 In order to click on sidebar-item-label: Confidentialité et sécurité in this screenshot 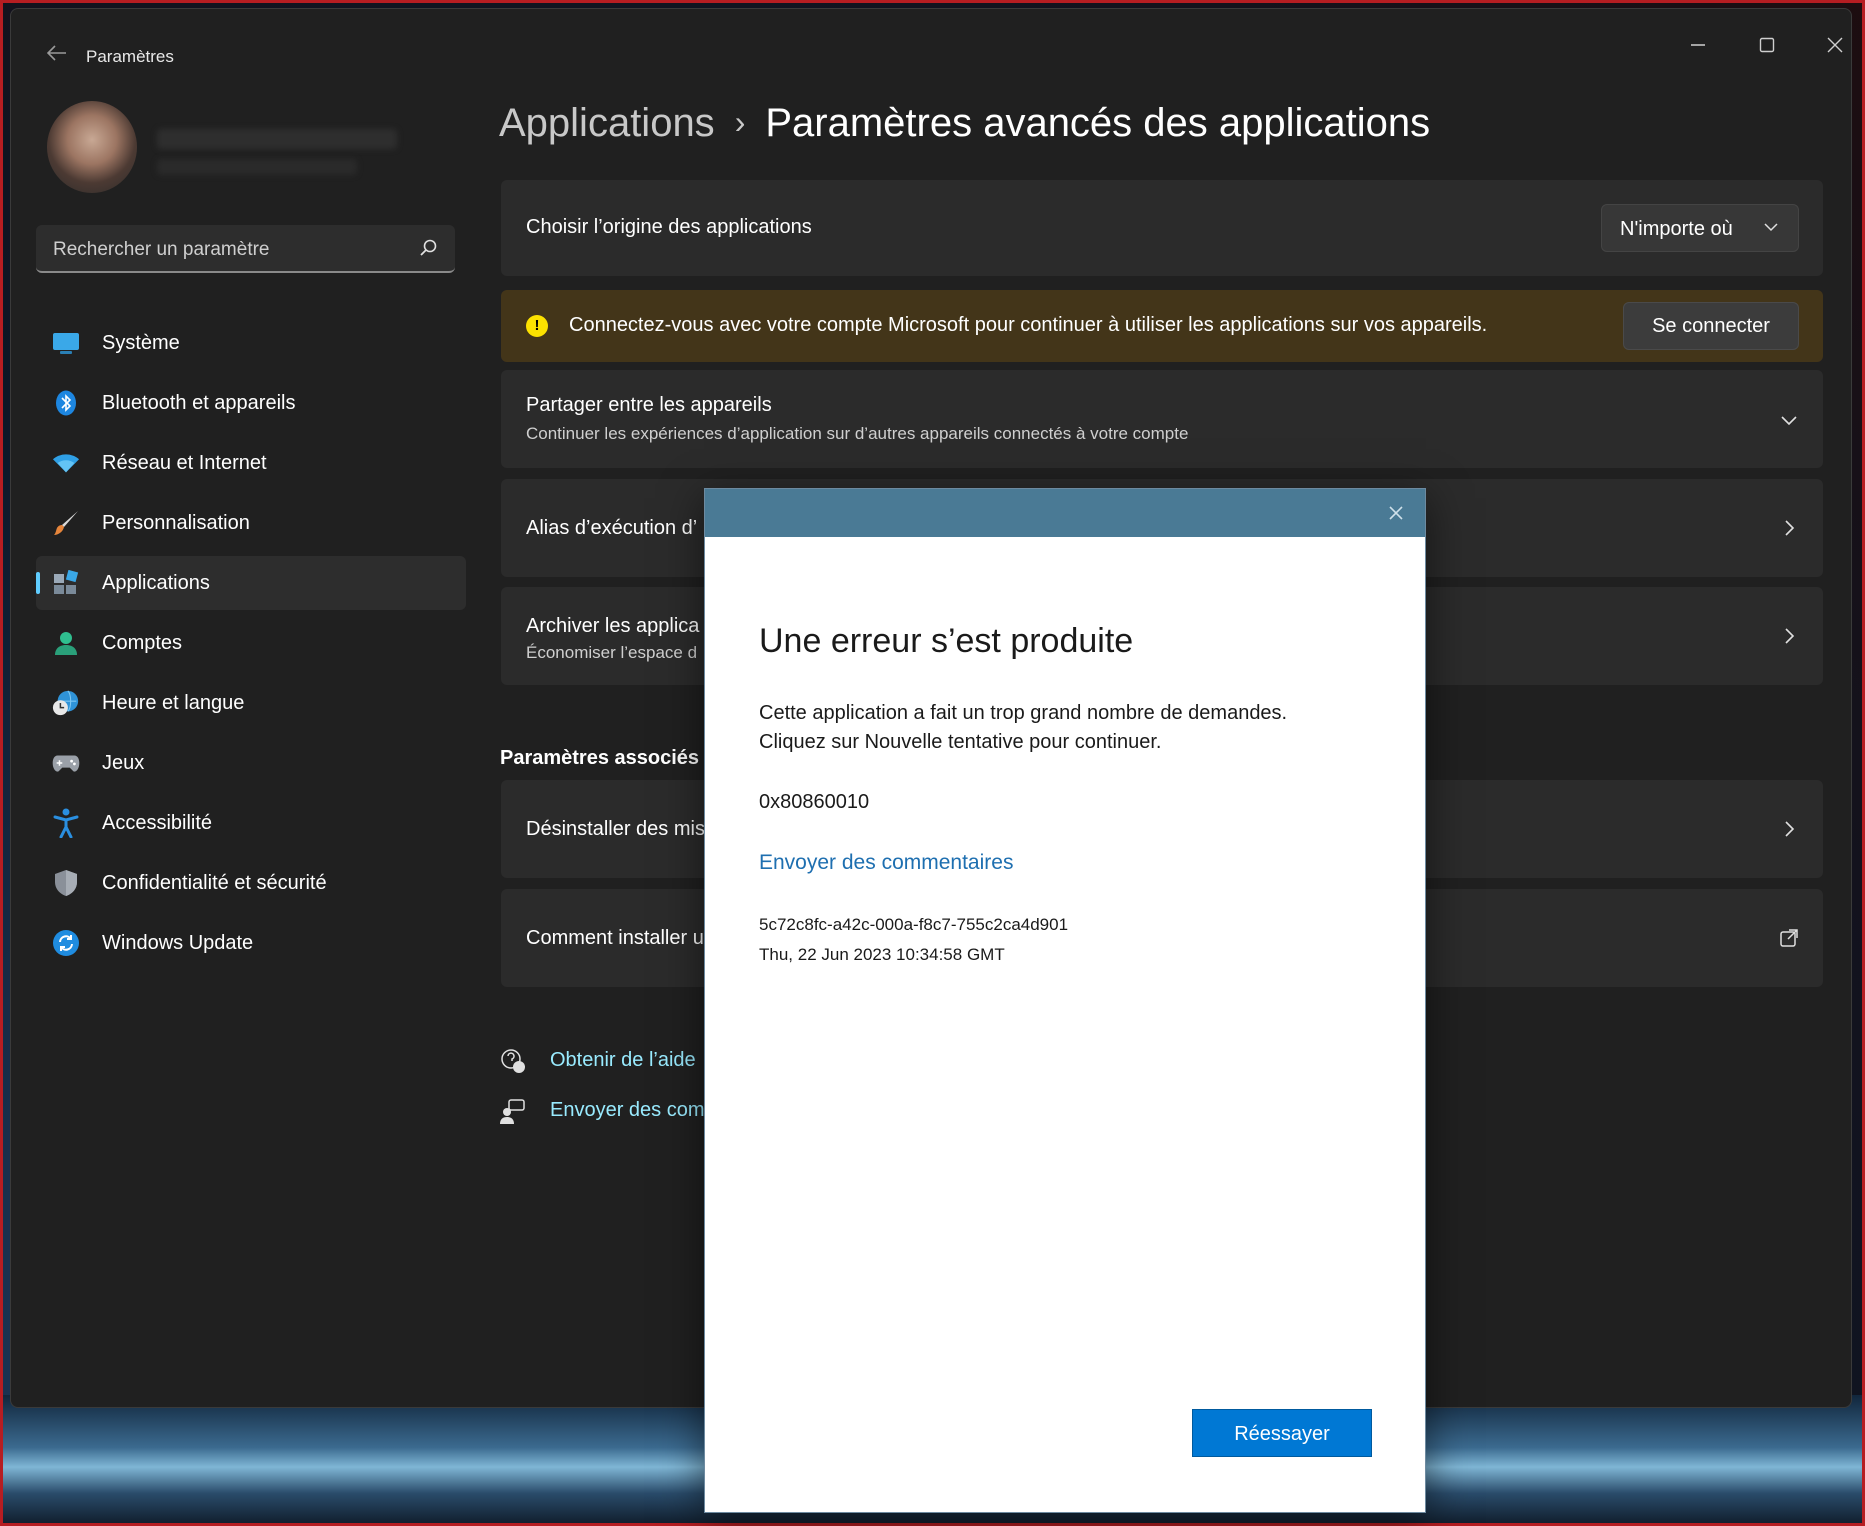, I will do `click(214, 882)`.